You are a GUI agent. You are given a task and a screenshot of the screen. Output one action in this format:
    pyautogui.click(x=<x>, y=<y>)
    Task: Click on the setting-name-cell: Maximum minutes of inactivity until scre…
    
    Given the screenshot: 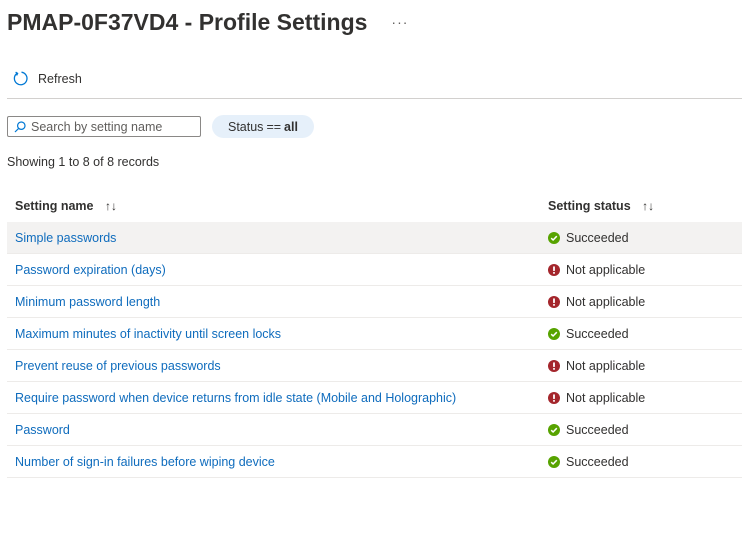 What is the action you would take?
    pyautogui.click(x=273, y=334)
    